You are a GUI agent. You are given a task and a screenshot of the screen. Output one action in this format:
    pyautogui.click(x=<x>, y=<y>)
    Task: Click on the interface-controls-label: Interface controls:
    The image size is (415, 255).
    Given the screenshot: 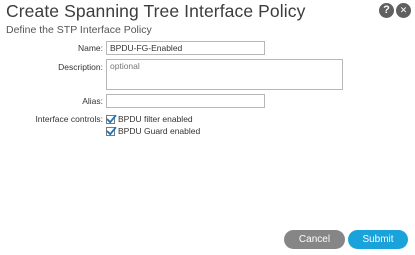 What is the action you would take?
    pyautogui.click(x=69, y=119)
    